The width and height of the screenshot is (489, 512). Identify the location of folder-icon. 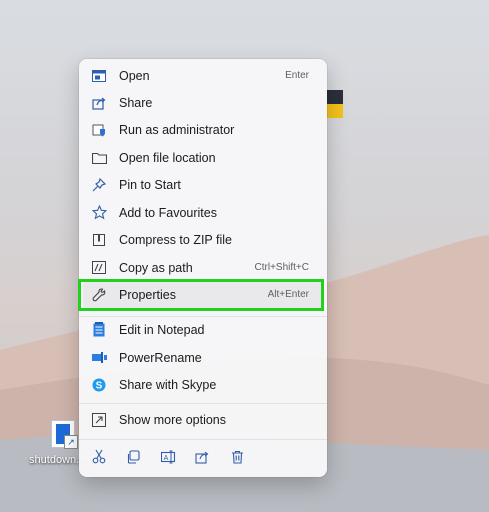
(99, 158).